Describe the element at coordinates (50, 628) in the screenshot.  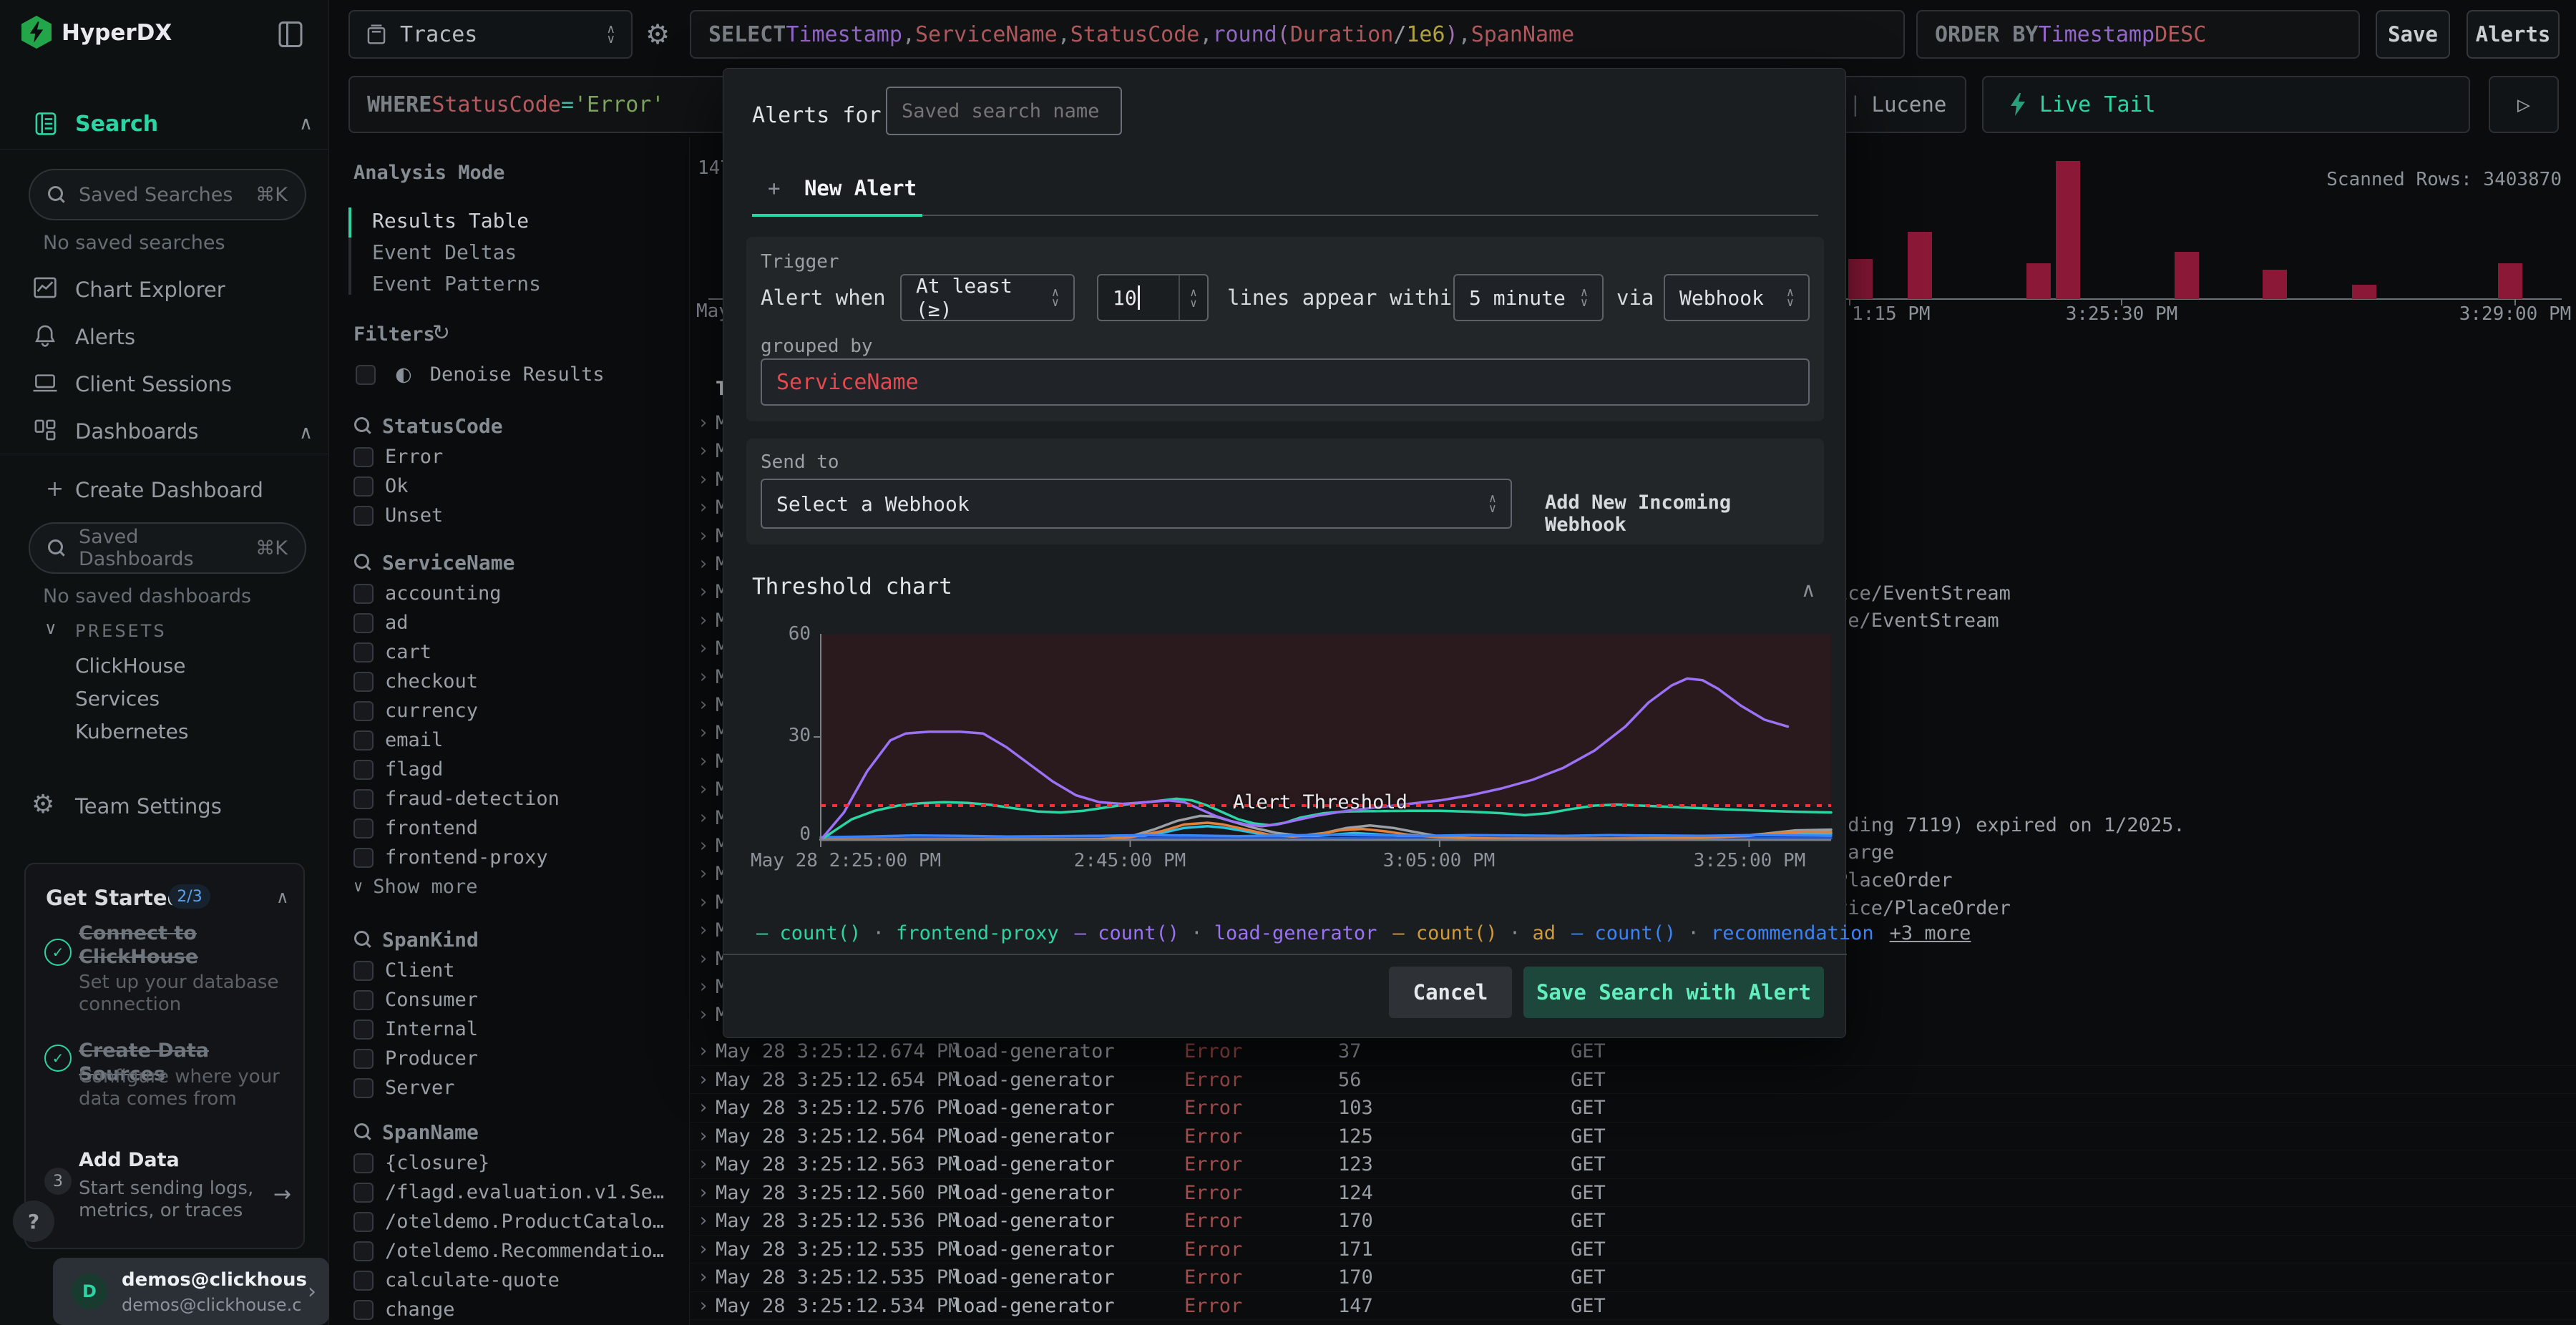
I see `presets-chevron-icon: ∨` at that location.